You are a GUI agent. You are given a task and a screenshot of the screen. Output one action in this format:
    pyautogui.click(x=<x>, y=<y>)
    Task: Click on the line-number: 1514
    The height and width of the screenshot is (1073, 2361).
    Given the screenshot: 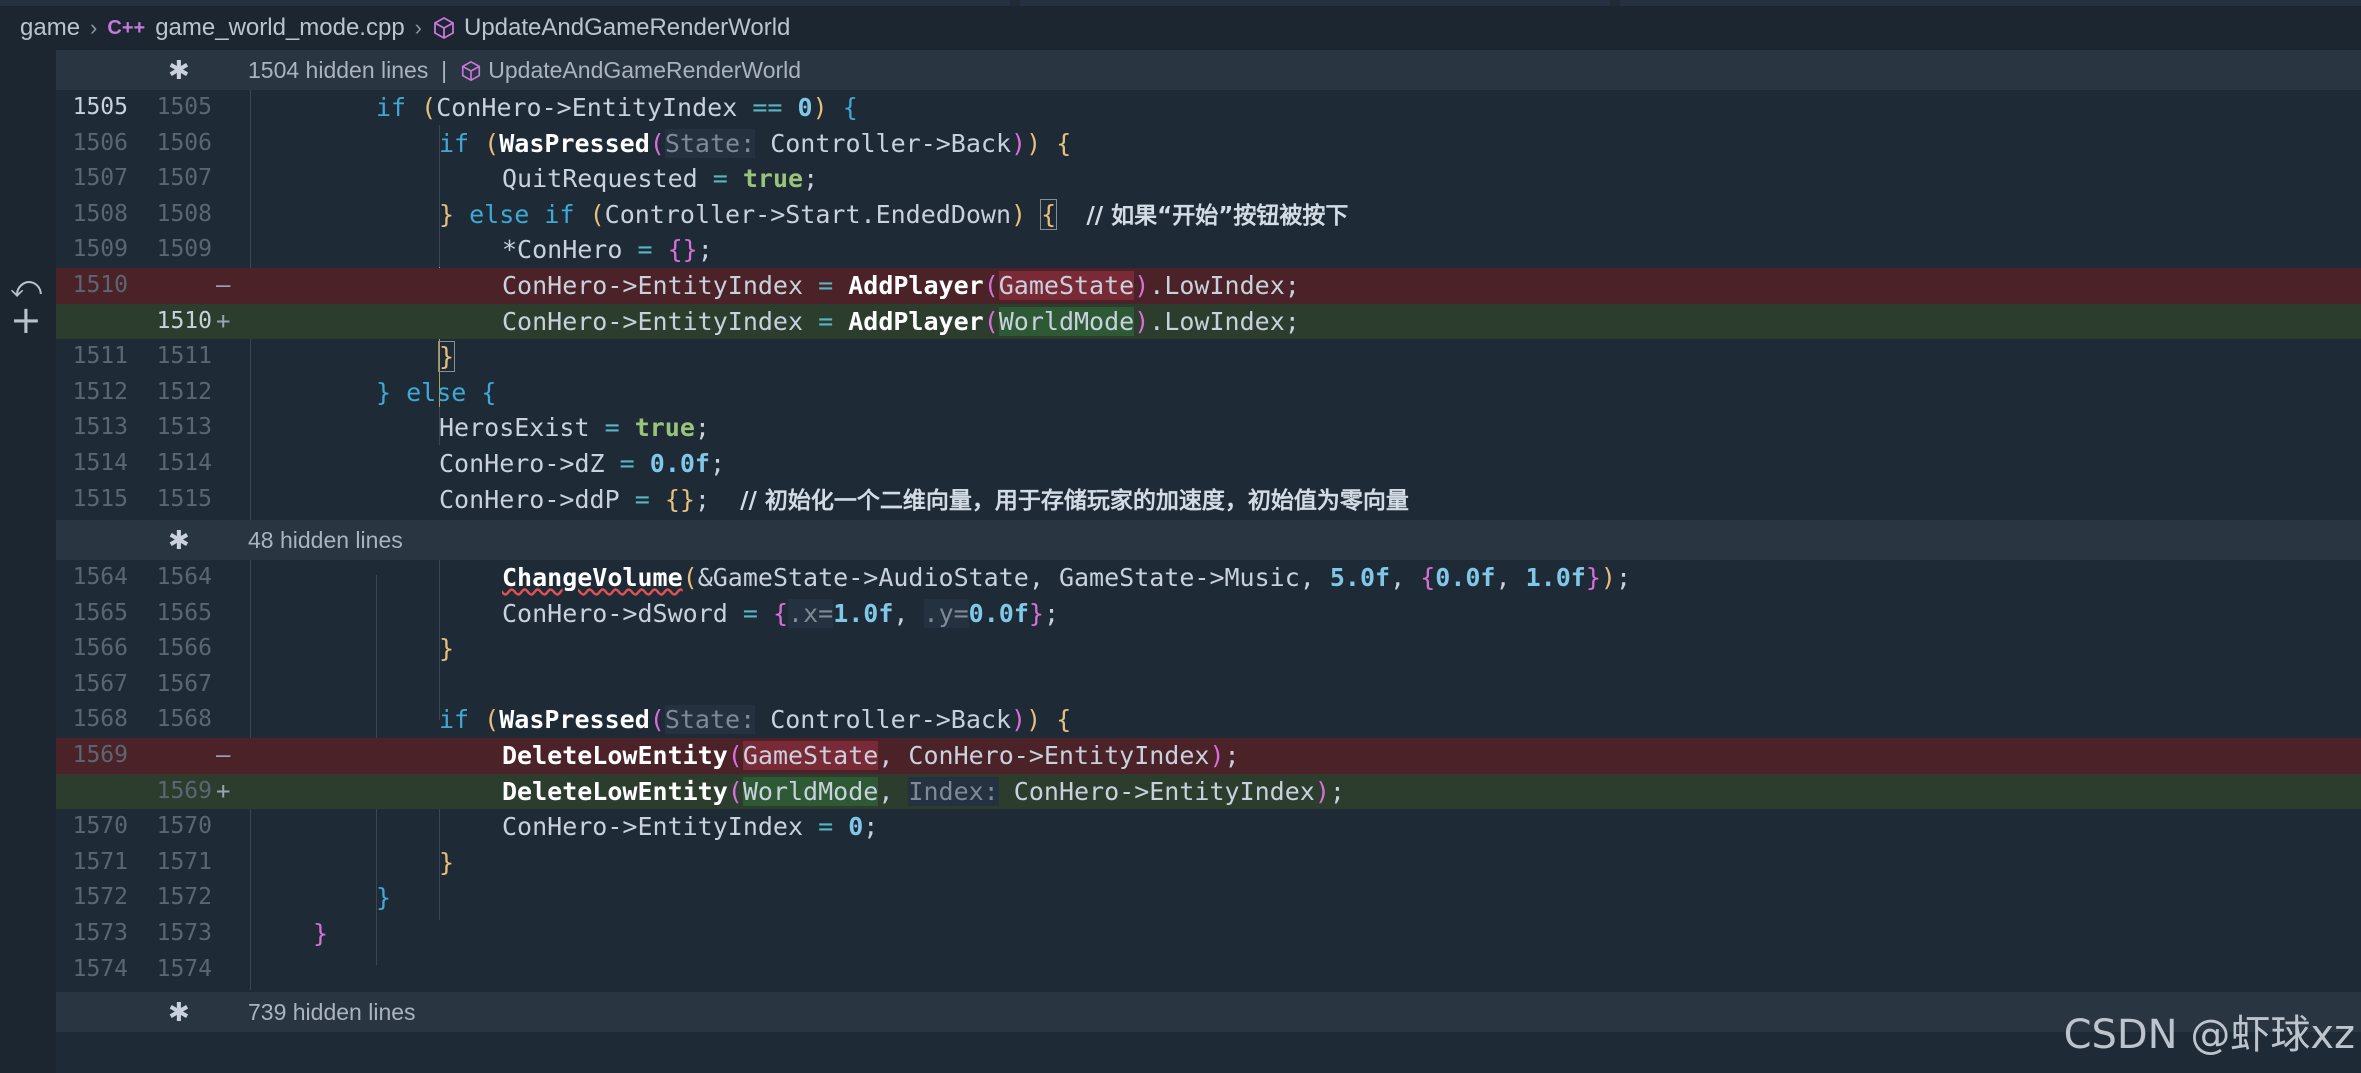 What is the action you would take?
    pyautogui.click(x=100, y=463)
    